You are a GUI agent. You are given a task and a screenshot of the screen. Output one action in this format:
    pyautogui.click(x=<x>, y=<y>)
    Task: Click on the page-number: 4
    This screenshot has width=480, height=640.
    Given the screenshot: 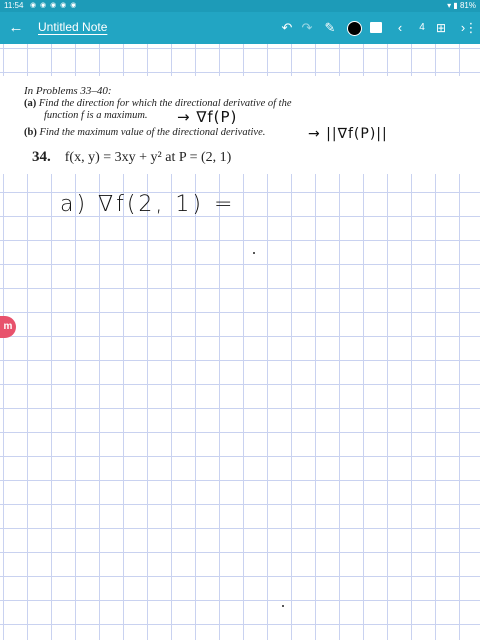 What is the action you would take?
    pyautogui.click(x=422, y=27)
    